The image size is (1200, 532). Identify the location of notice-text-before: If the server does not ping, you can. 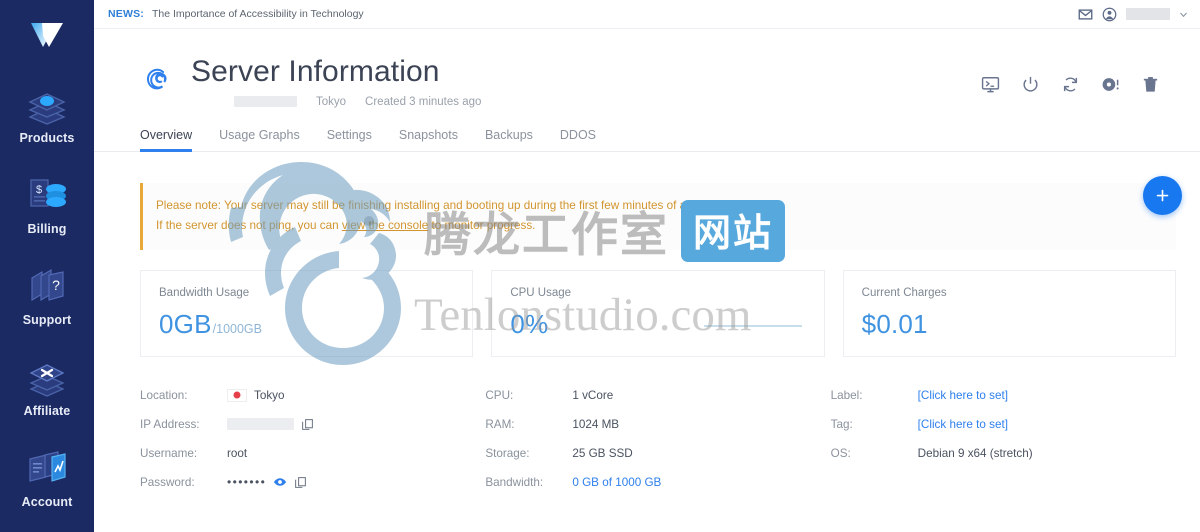
(249, 225).